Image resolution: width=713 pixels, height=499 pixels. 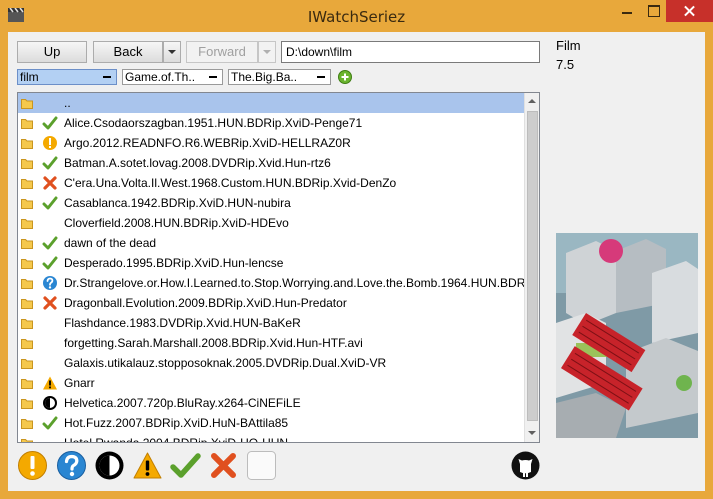 I want to click on file-name: Flashdance.1983.DVDRip.Xvid.HUN-BaKeR, so click(x=182, y=323).